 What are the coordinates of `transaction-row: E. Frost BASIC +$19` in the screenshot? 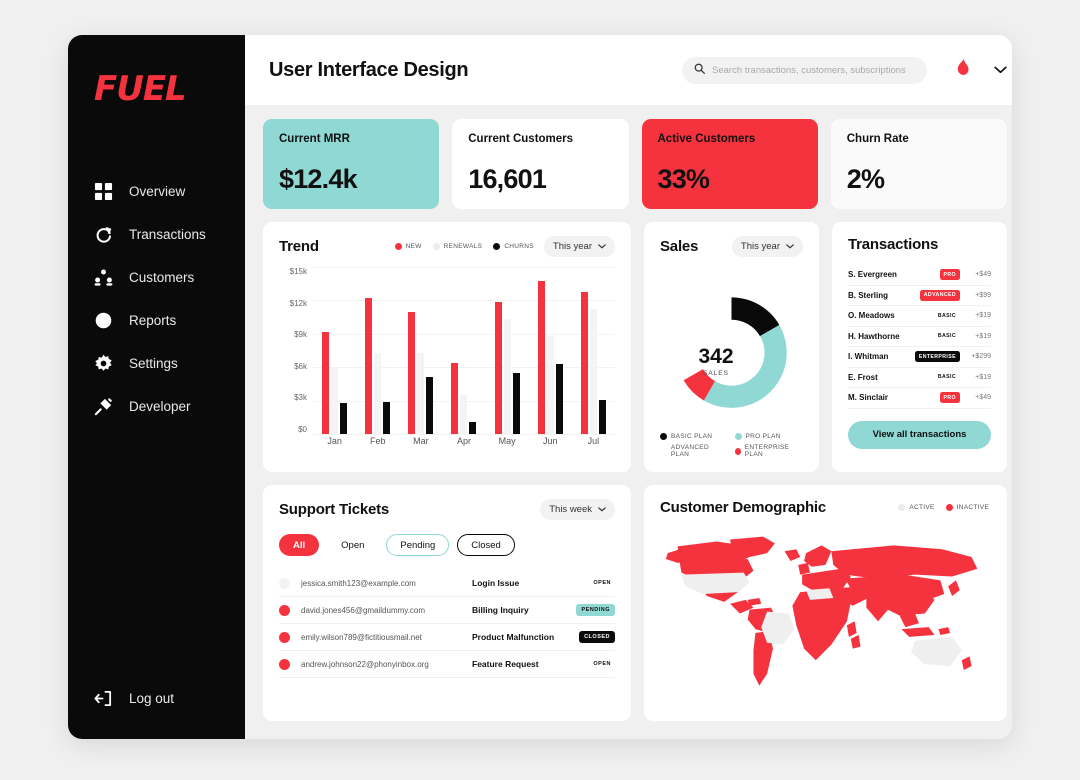 It's located at (919, 378).